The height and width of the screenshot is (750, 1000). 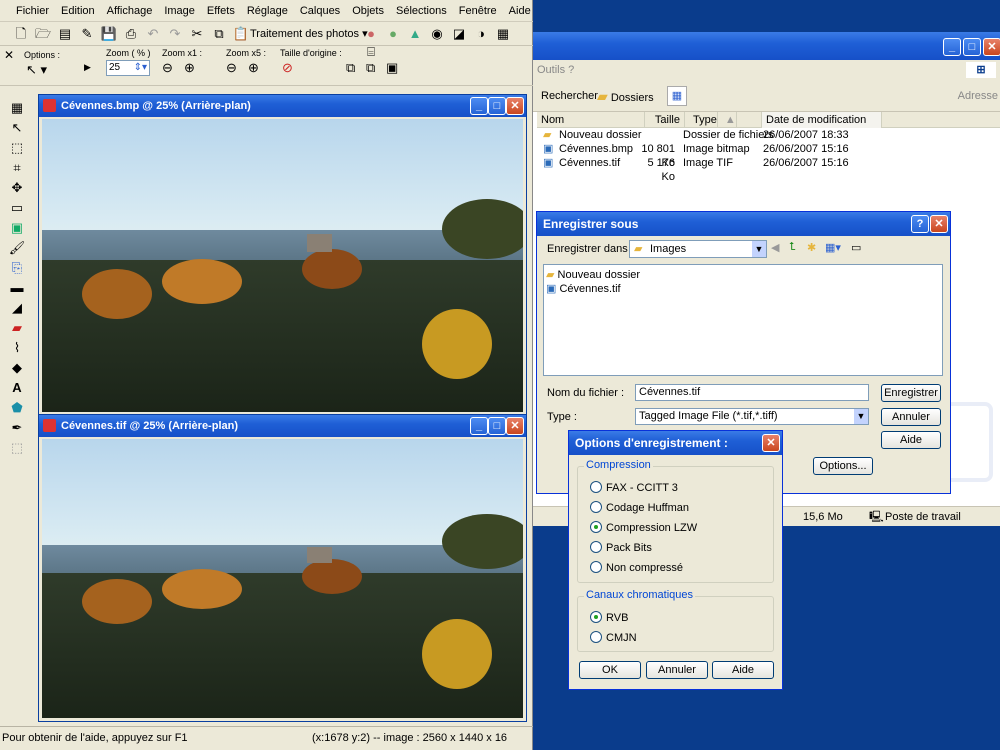 What do you see at coordinates (621, 548) in the screenshot?
I see `radio-packbits: Pack Bits` at bounding box center [621, 548].